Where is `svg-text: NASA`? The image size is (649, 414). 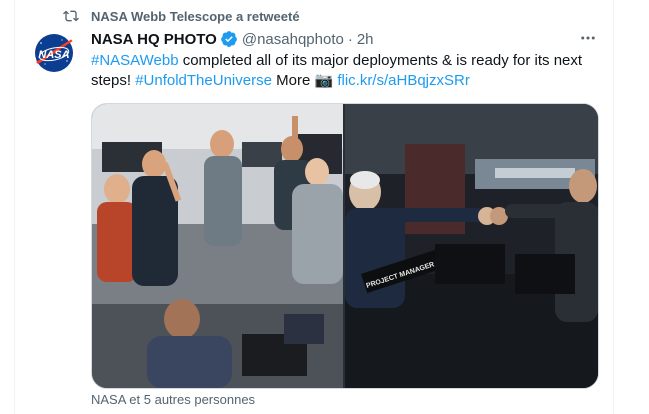 svg-text: NASA is located at coordinates (53, 55).